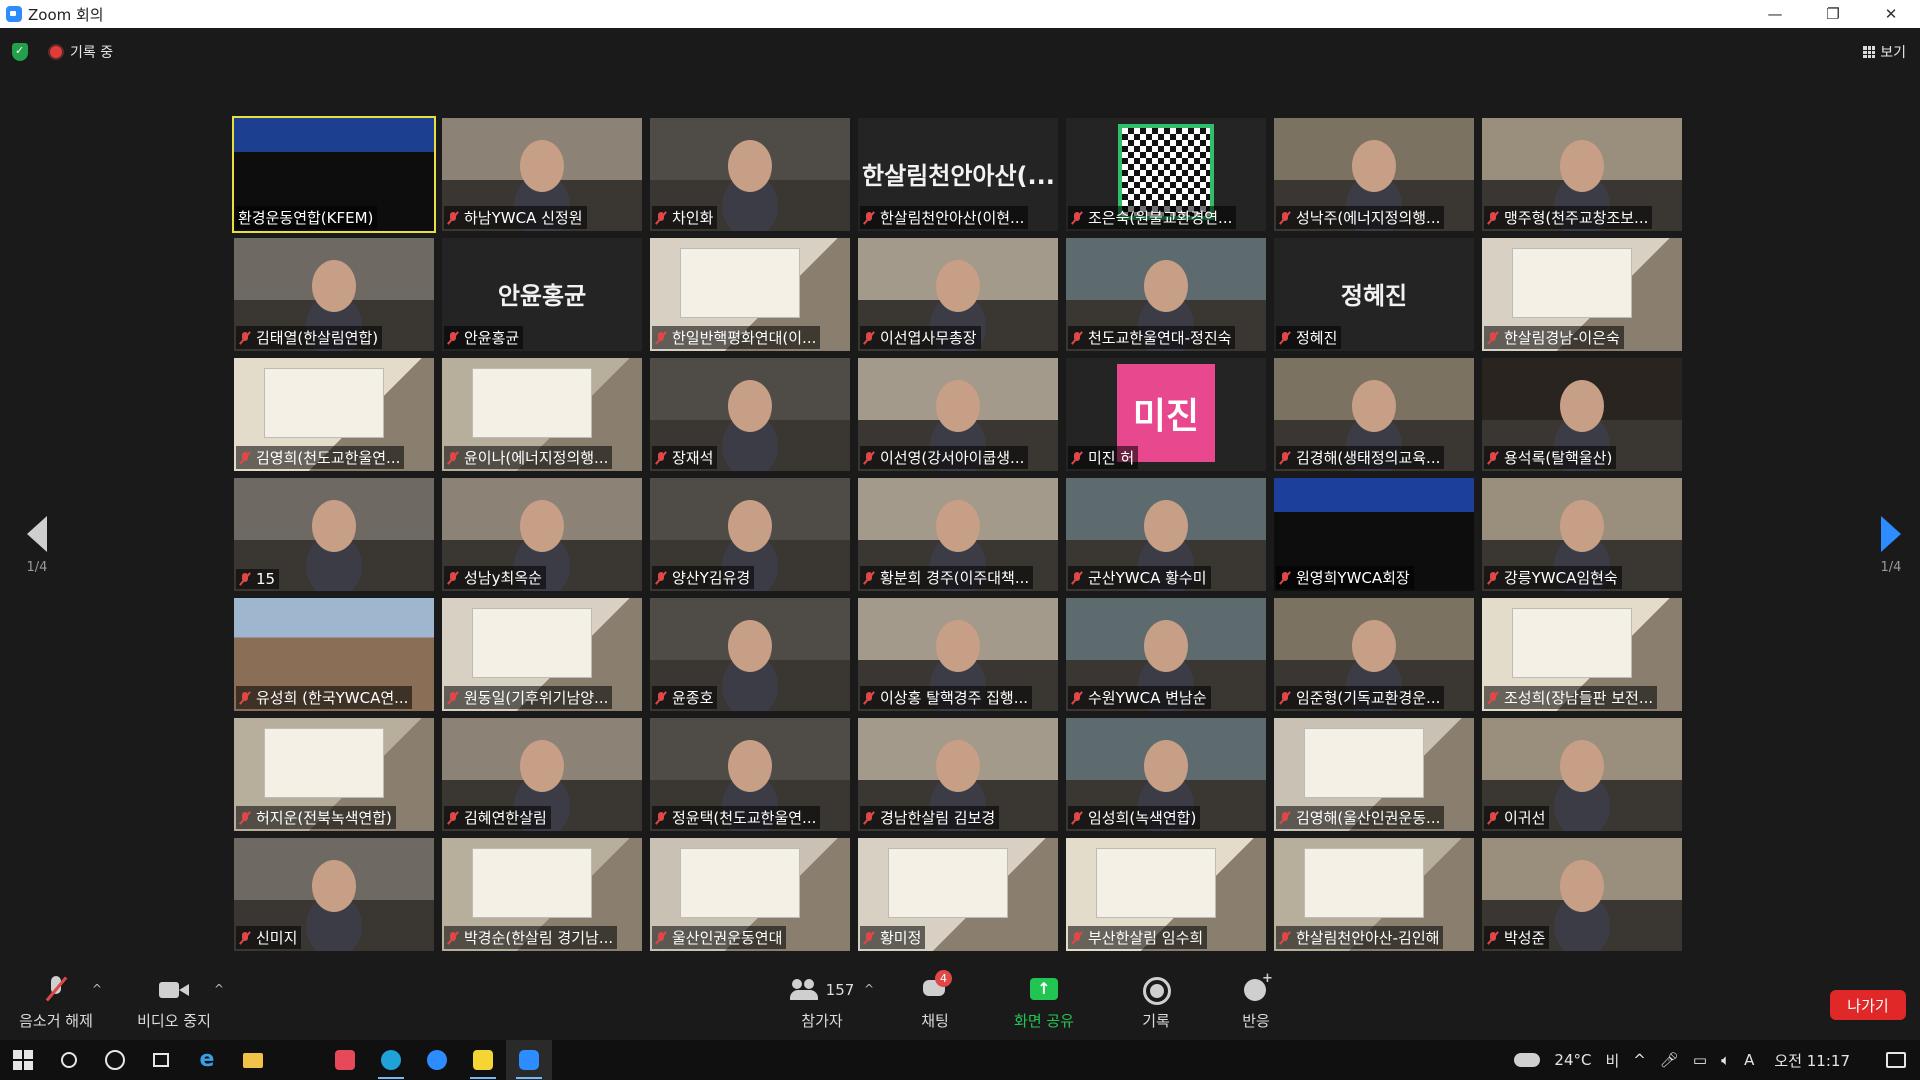 The image size is (1920, 1080). I want to click on participant-tile: 허지운(전북녹색연합), so click(334, 774).